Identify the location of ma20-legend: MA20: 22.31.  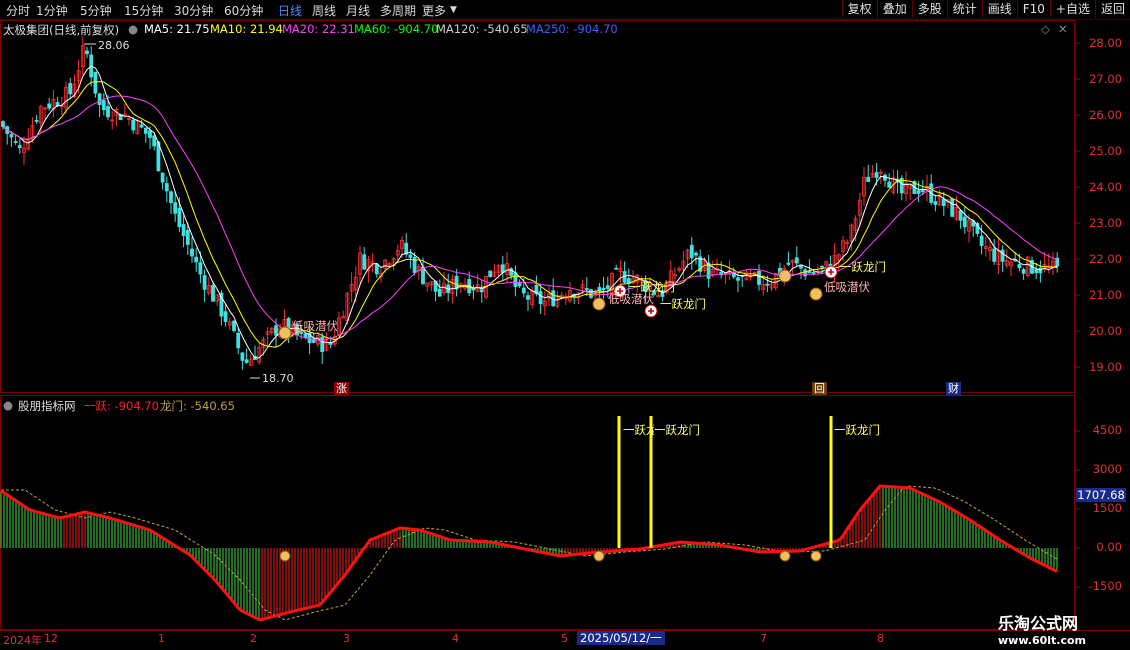
(318, 29).